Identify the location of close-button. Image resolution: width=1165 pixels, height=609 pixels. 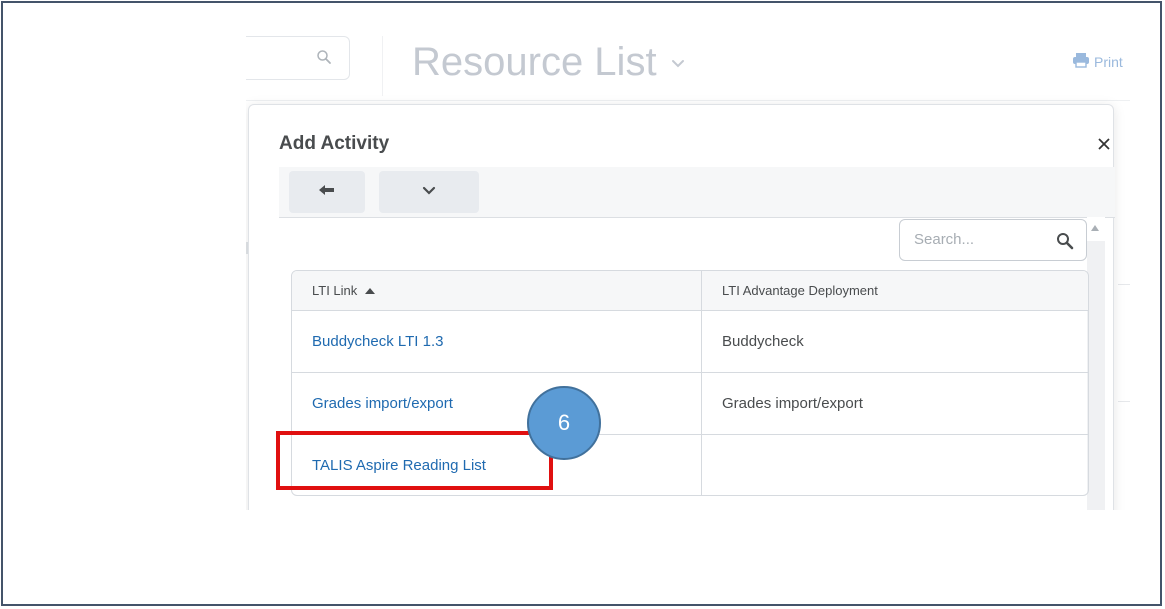
(1104, 146).